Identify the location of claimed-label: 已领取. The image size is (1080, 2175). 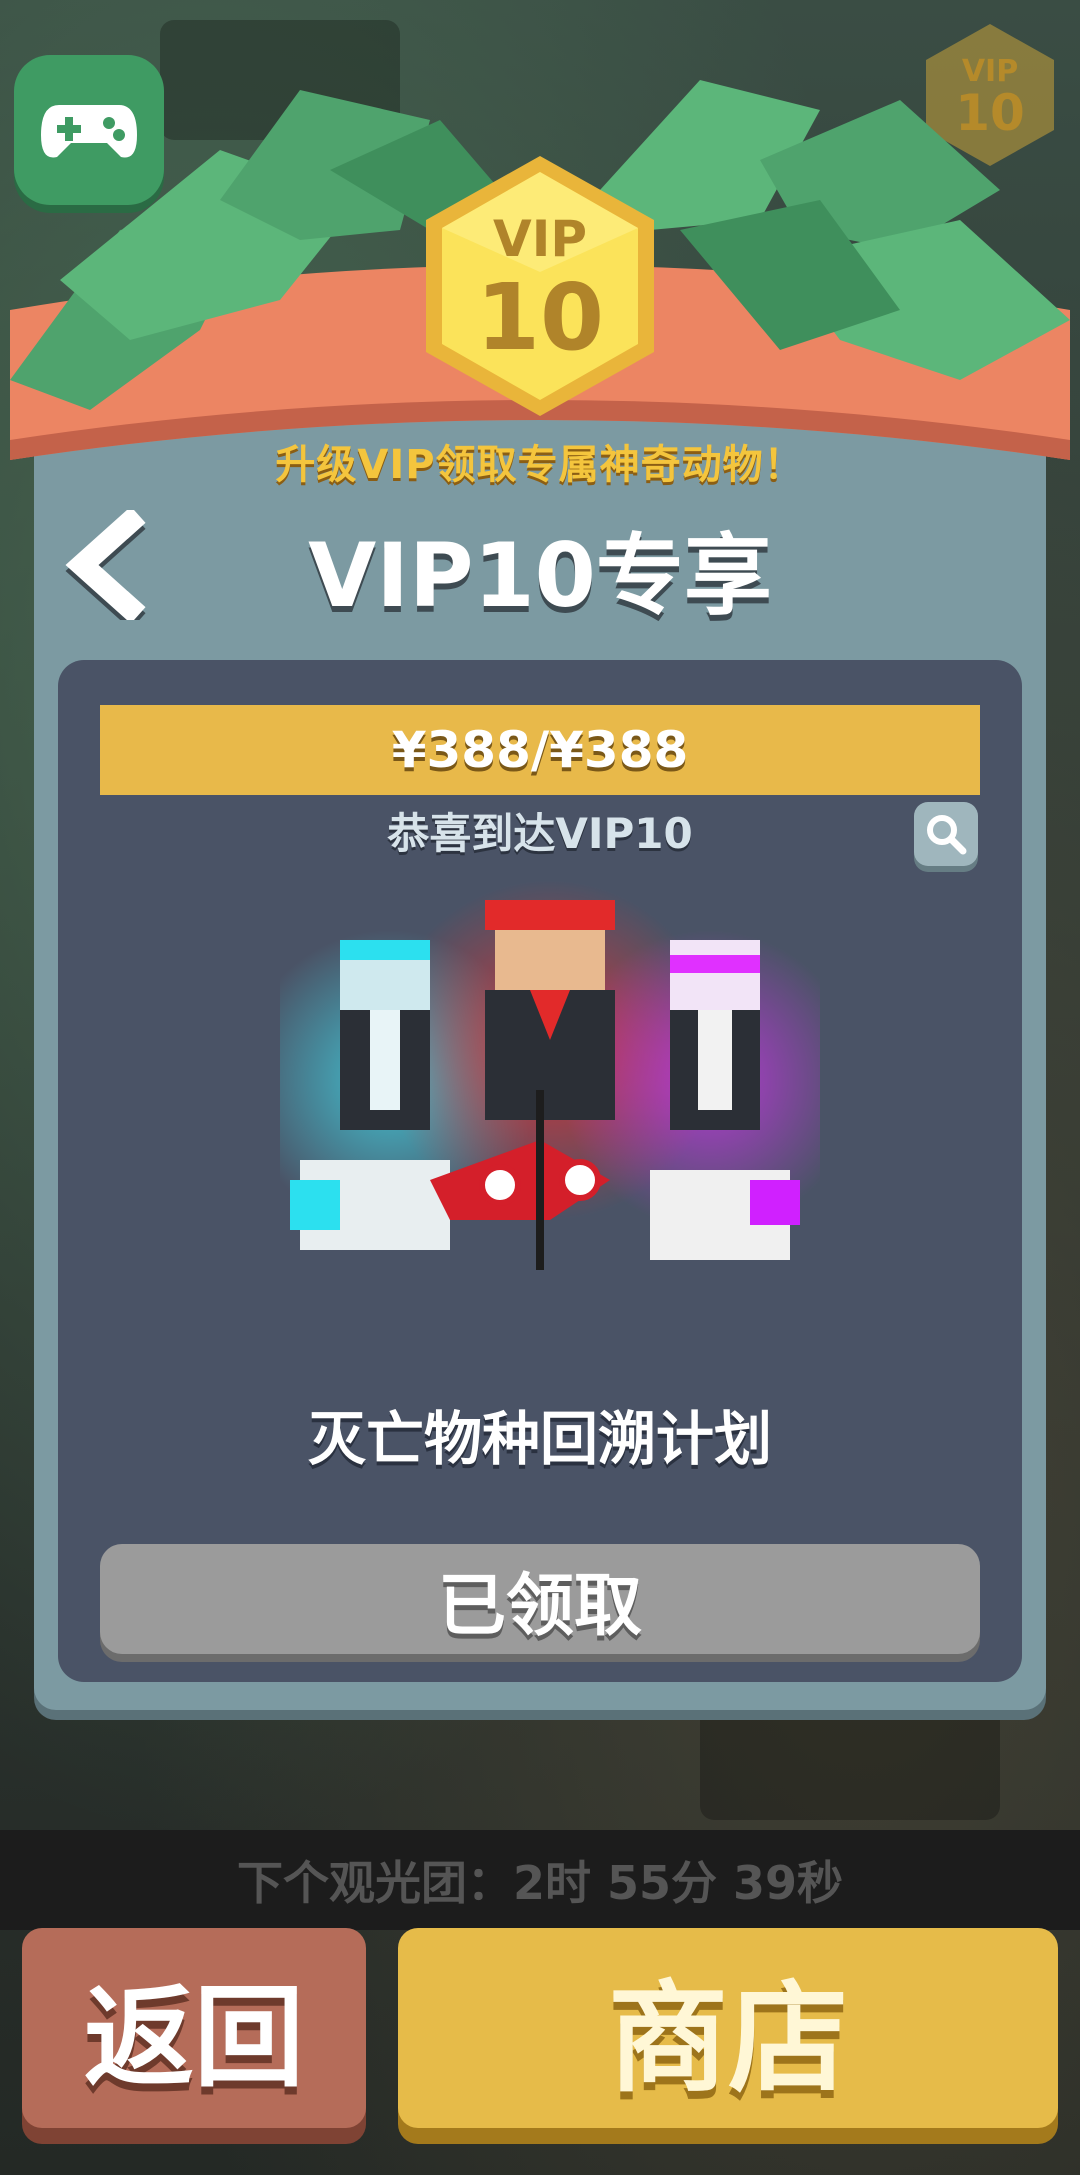
(539, 1606).